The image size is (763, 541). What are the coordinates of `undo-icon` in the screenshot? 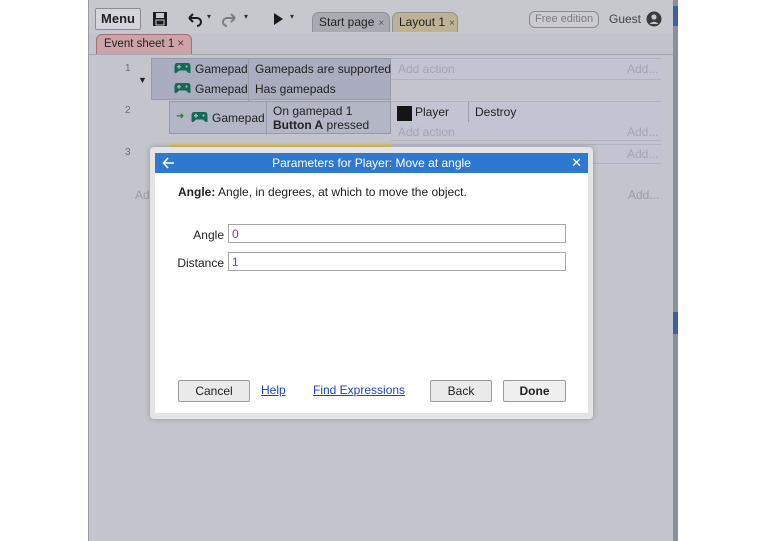 It's located at (194, 19).